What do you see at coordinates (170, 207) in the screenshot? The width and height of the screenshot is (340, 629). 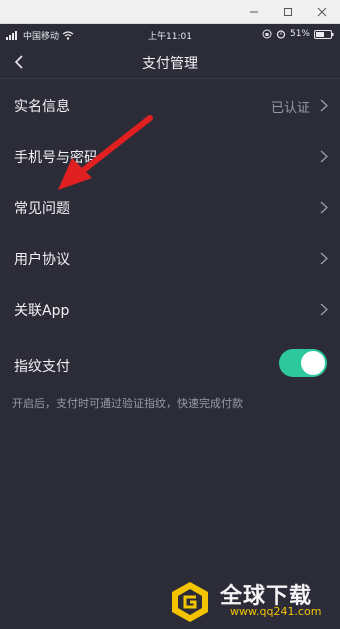 I see `menu-item-faq: 常见问题` at bounding box center [170, 207].